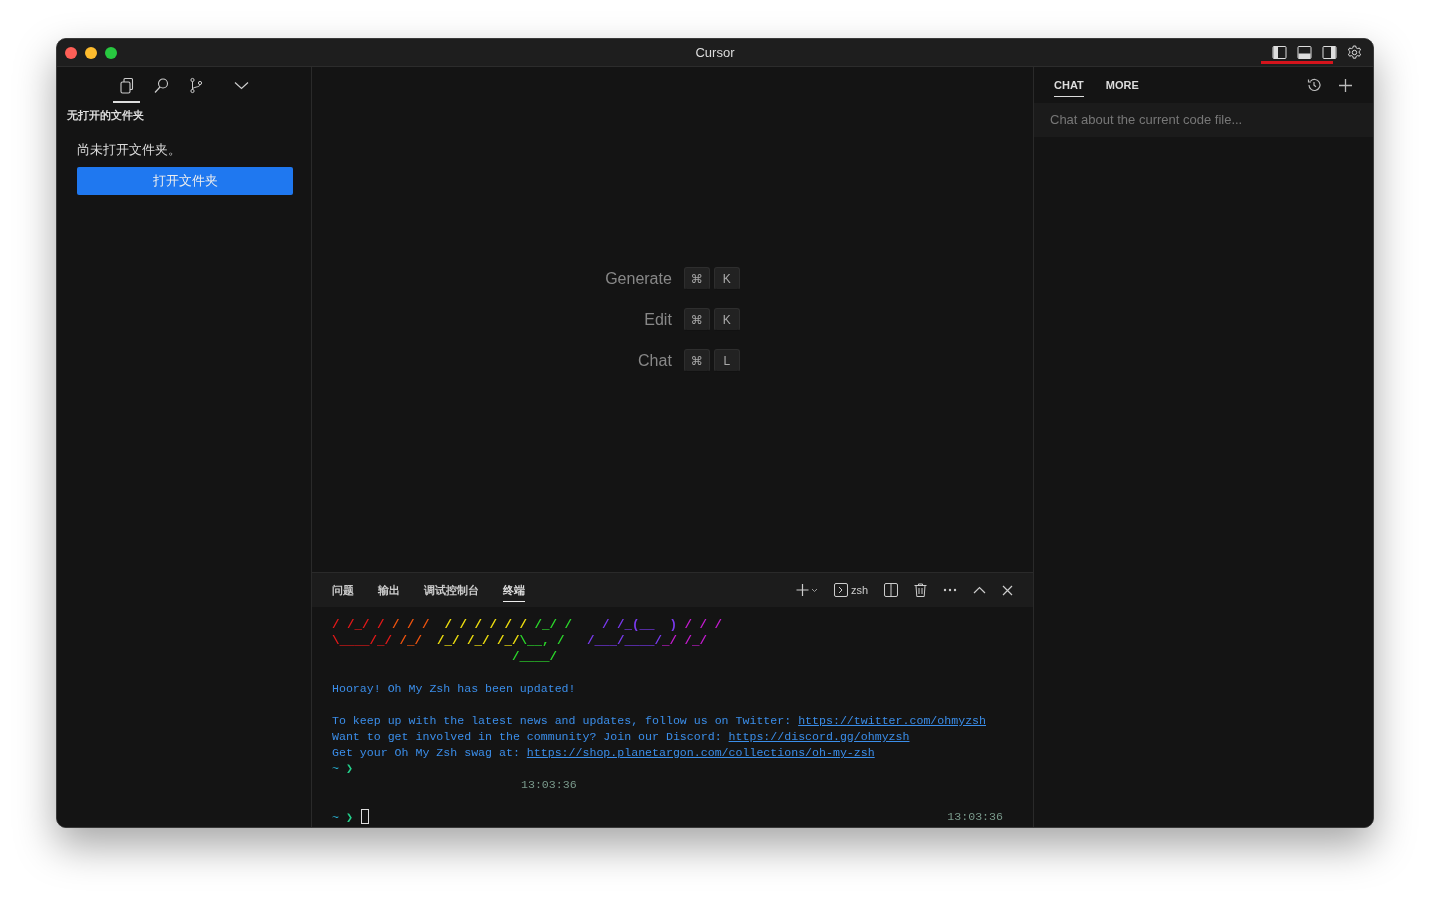 The height and width of the screenshot is (902, 1430). I want to click on terminal-text: Get your Oh My Zsh swag at:, so click(426, 752).